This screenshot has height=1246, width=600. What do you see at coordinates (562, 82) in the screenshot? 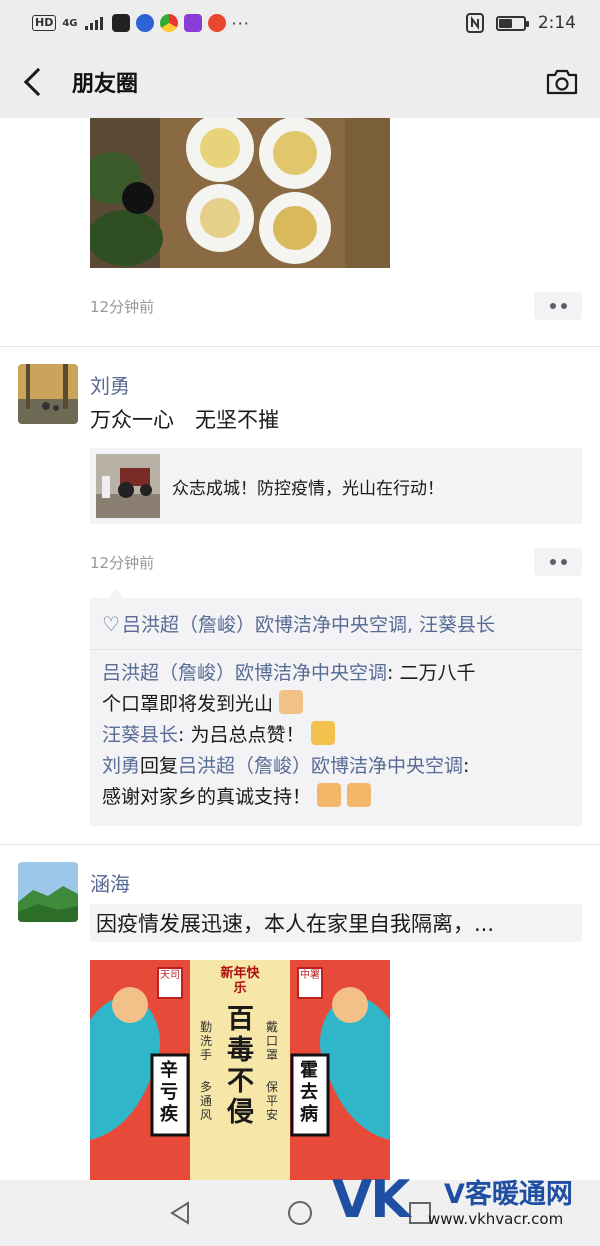
I see `camera-icon` at bounding box center [562, 82].